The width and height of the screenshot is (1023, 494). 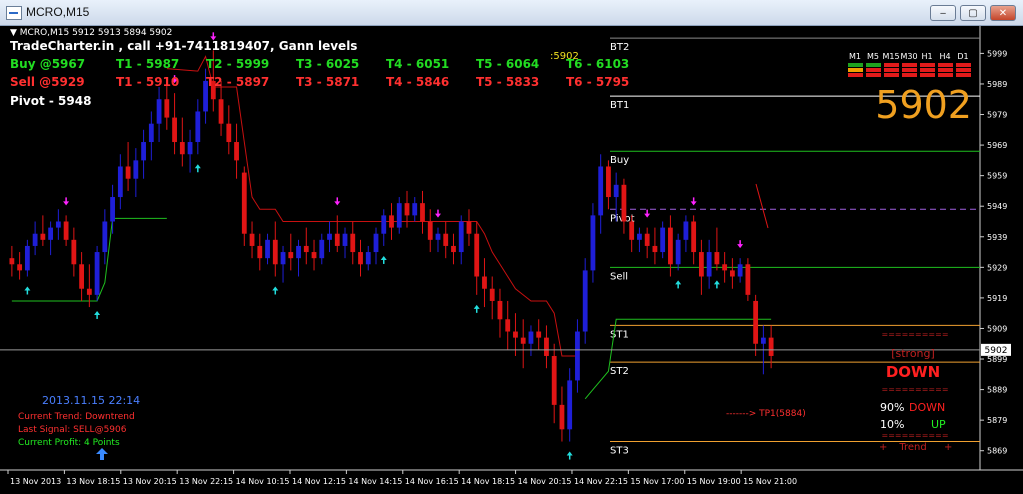 What do you see at coordinates (14, 13) in the screenshot?
I see `chart-window-icon` at bounding box center [14, 13].